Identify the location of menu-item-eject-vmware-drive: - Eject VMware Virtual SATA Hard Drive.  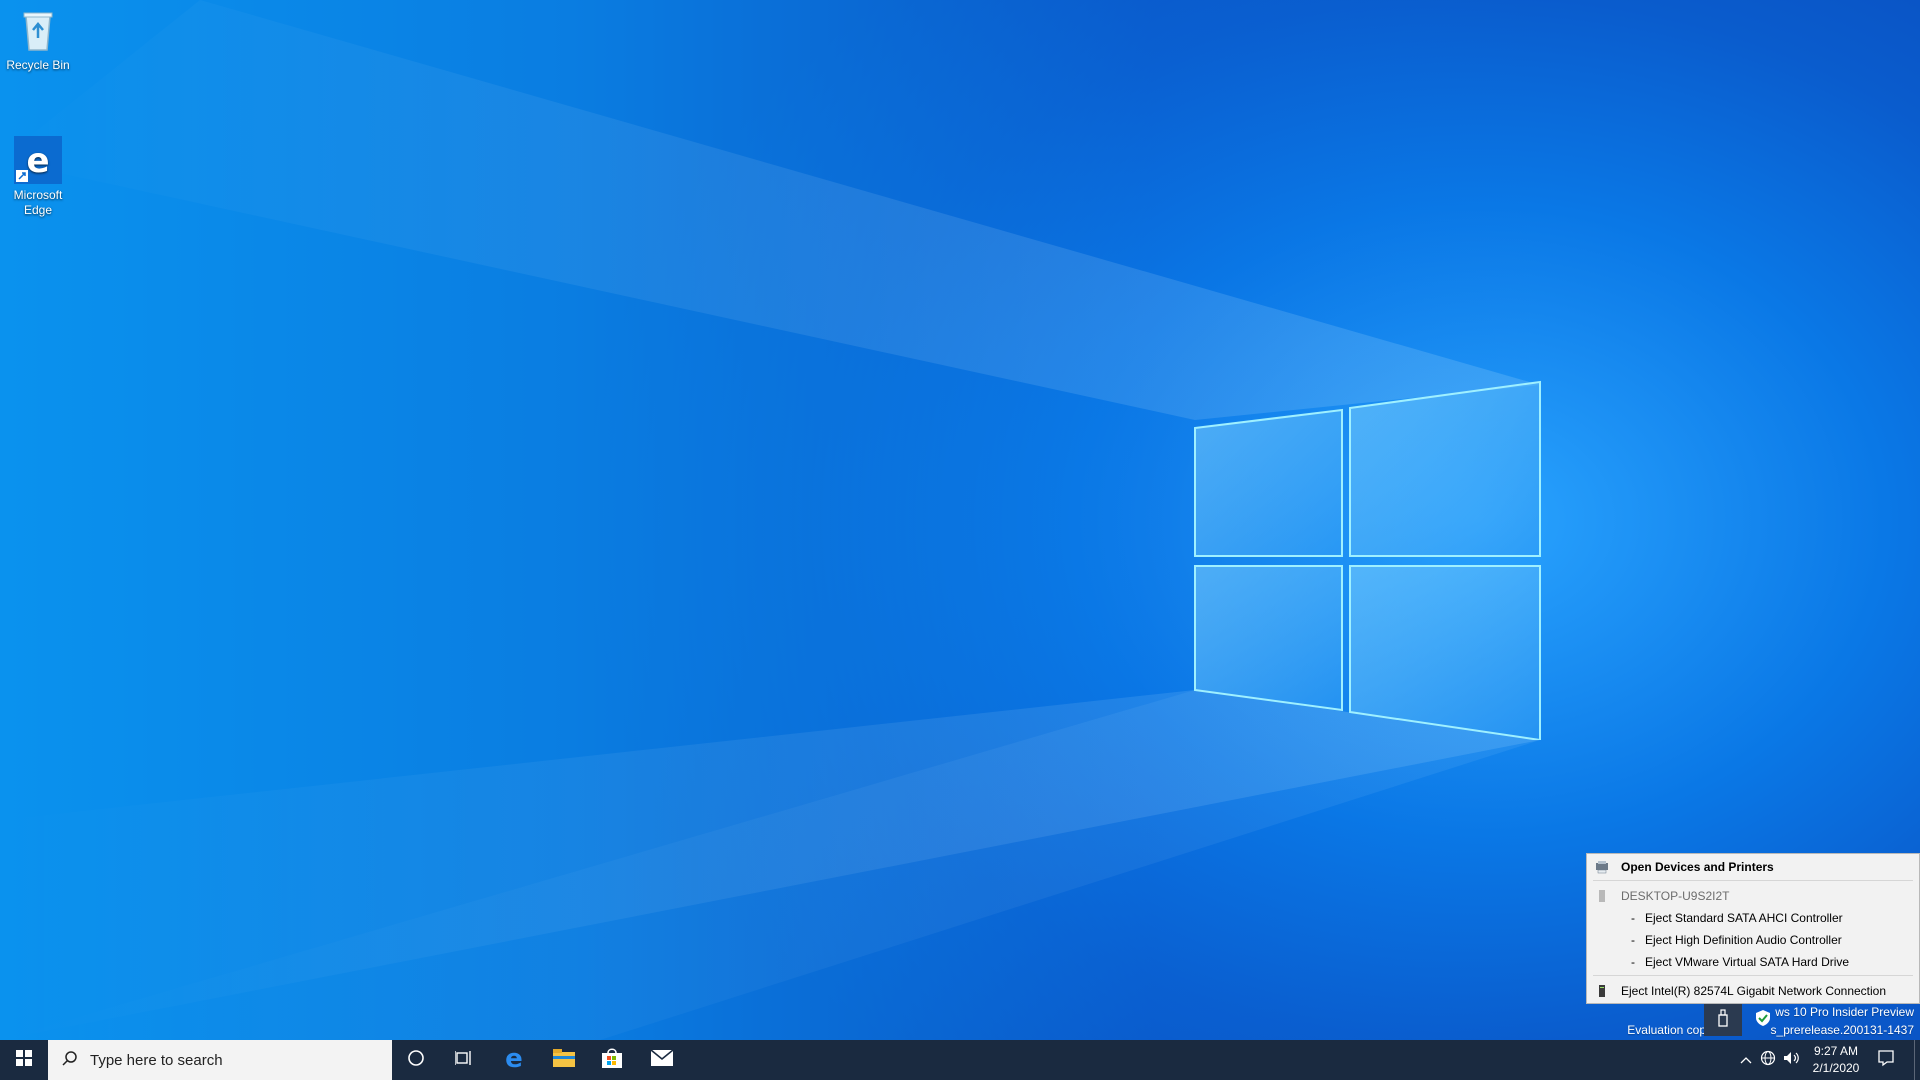
(1753, 962).